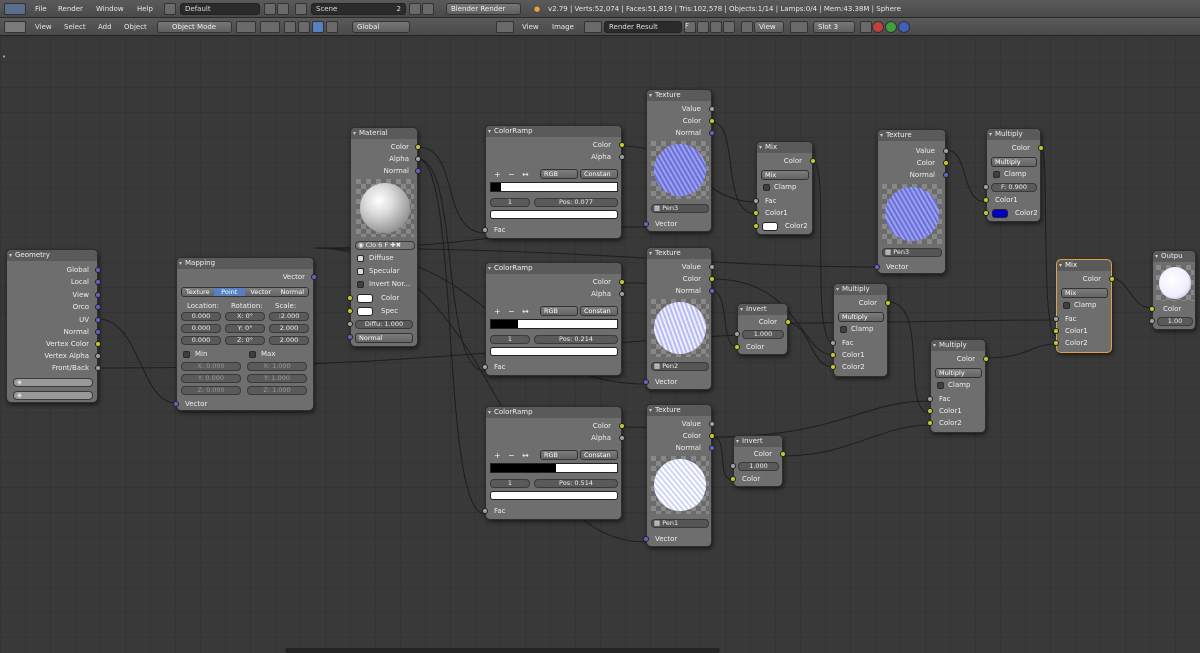 This screenshot has width=1200, height=653. What do you see at coordinates (497, 311) in the screenshot?
I see `ramp-add-button: +` at bounding box center [497, 311].